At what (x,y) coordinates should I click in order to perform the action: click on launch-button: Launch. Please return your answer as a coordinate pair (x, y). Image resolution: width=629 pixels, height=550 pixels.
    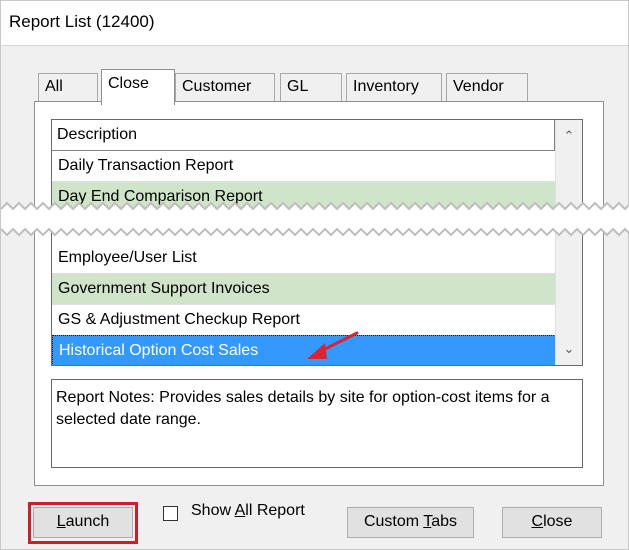
    Looking at the image, I should click on (83, 522).